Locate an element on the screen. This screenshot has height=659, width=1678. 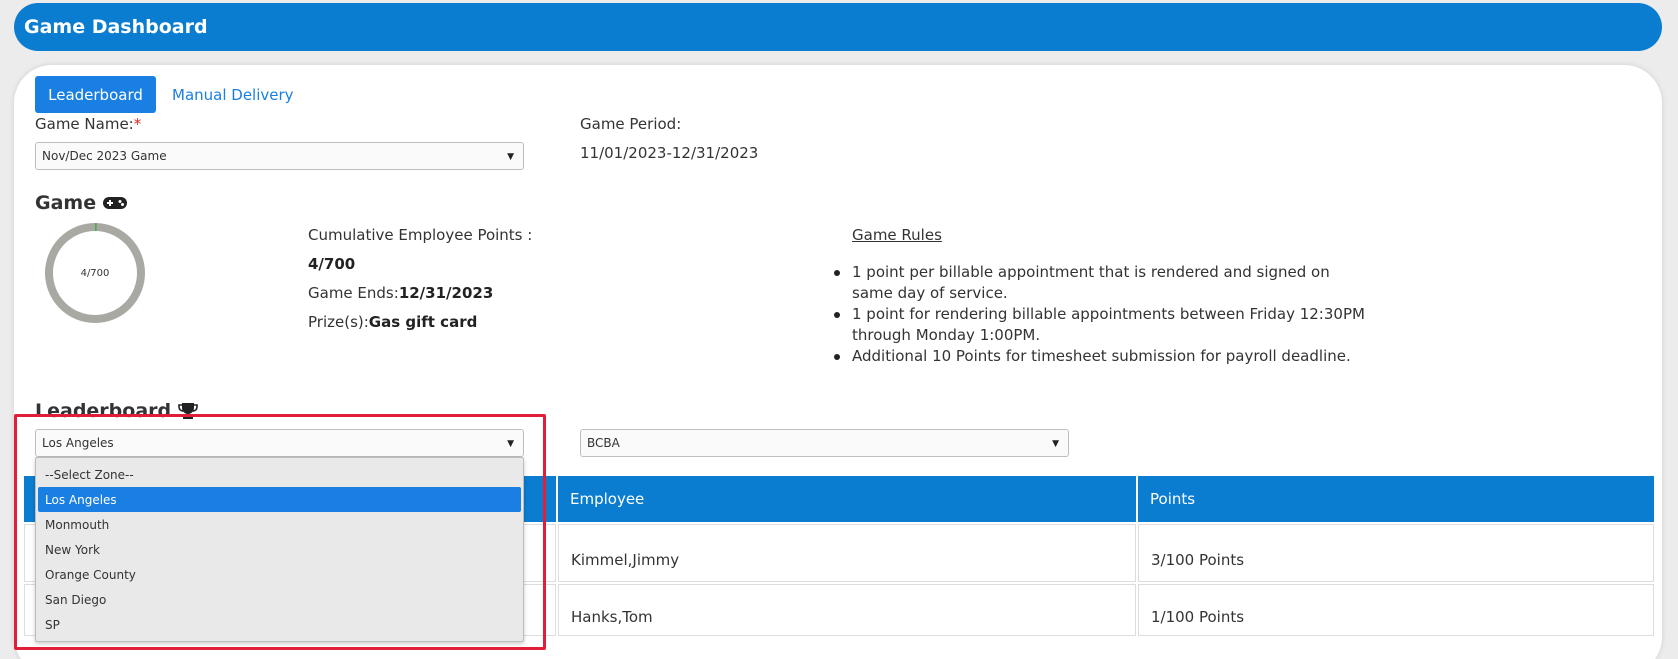
zone-option: New York is located at coordinates (279, 549).